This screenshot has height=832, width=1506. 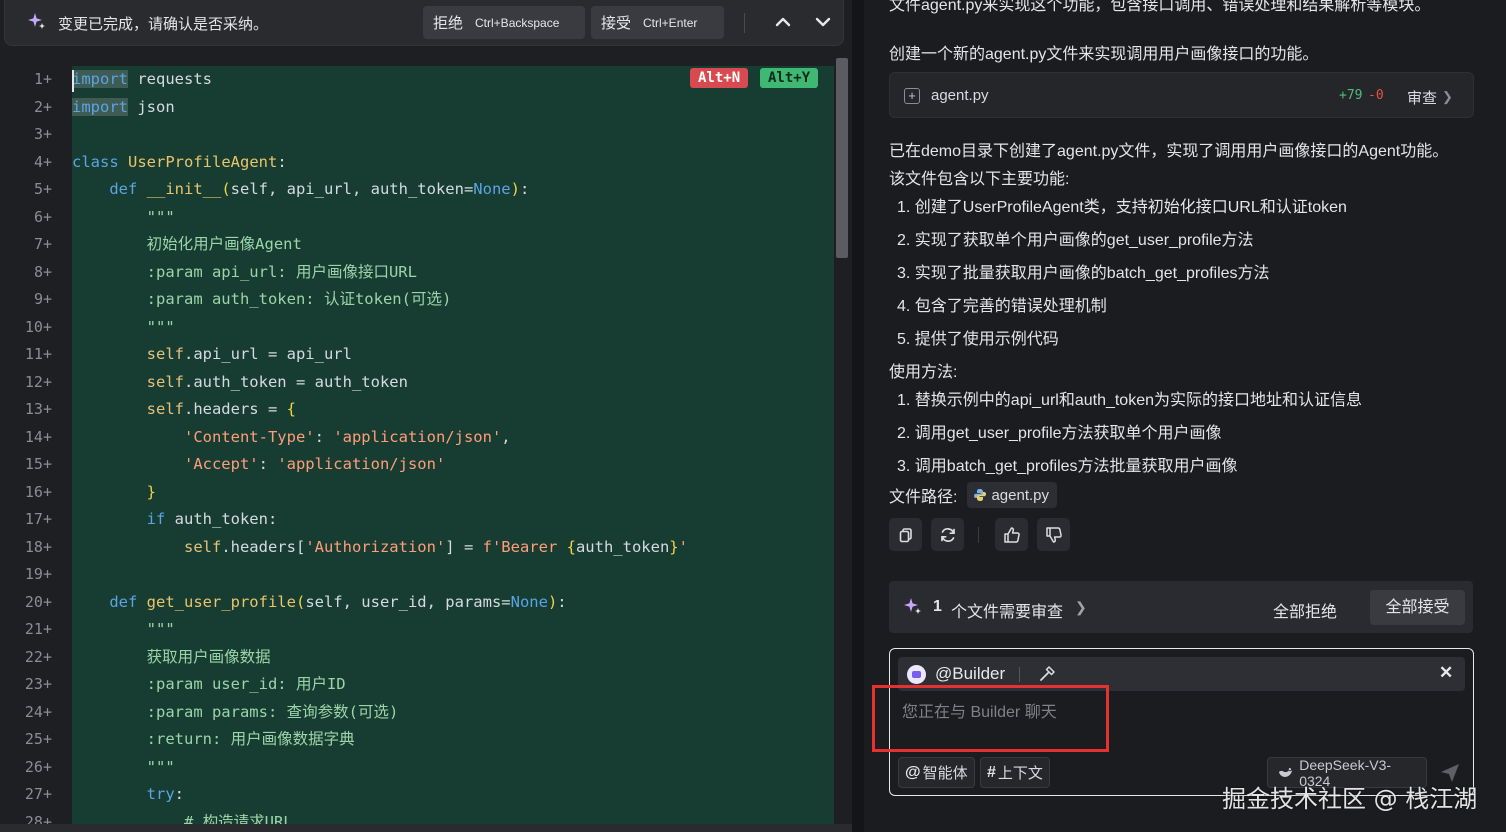 What do you see at coordinates (128, 601) in the screenshot?
I see `code-token: def` at bounding box center [128, 601].